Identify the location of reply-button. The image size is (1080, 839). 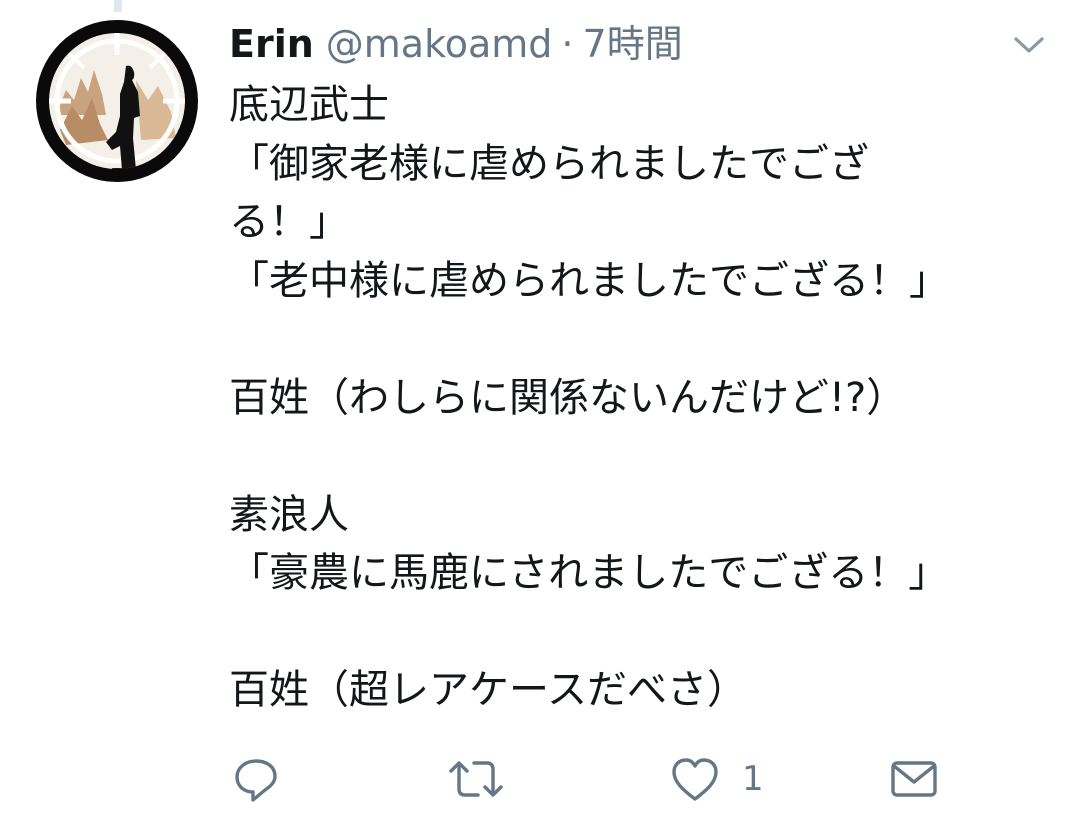
(256, 779).